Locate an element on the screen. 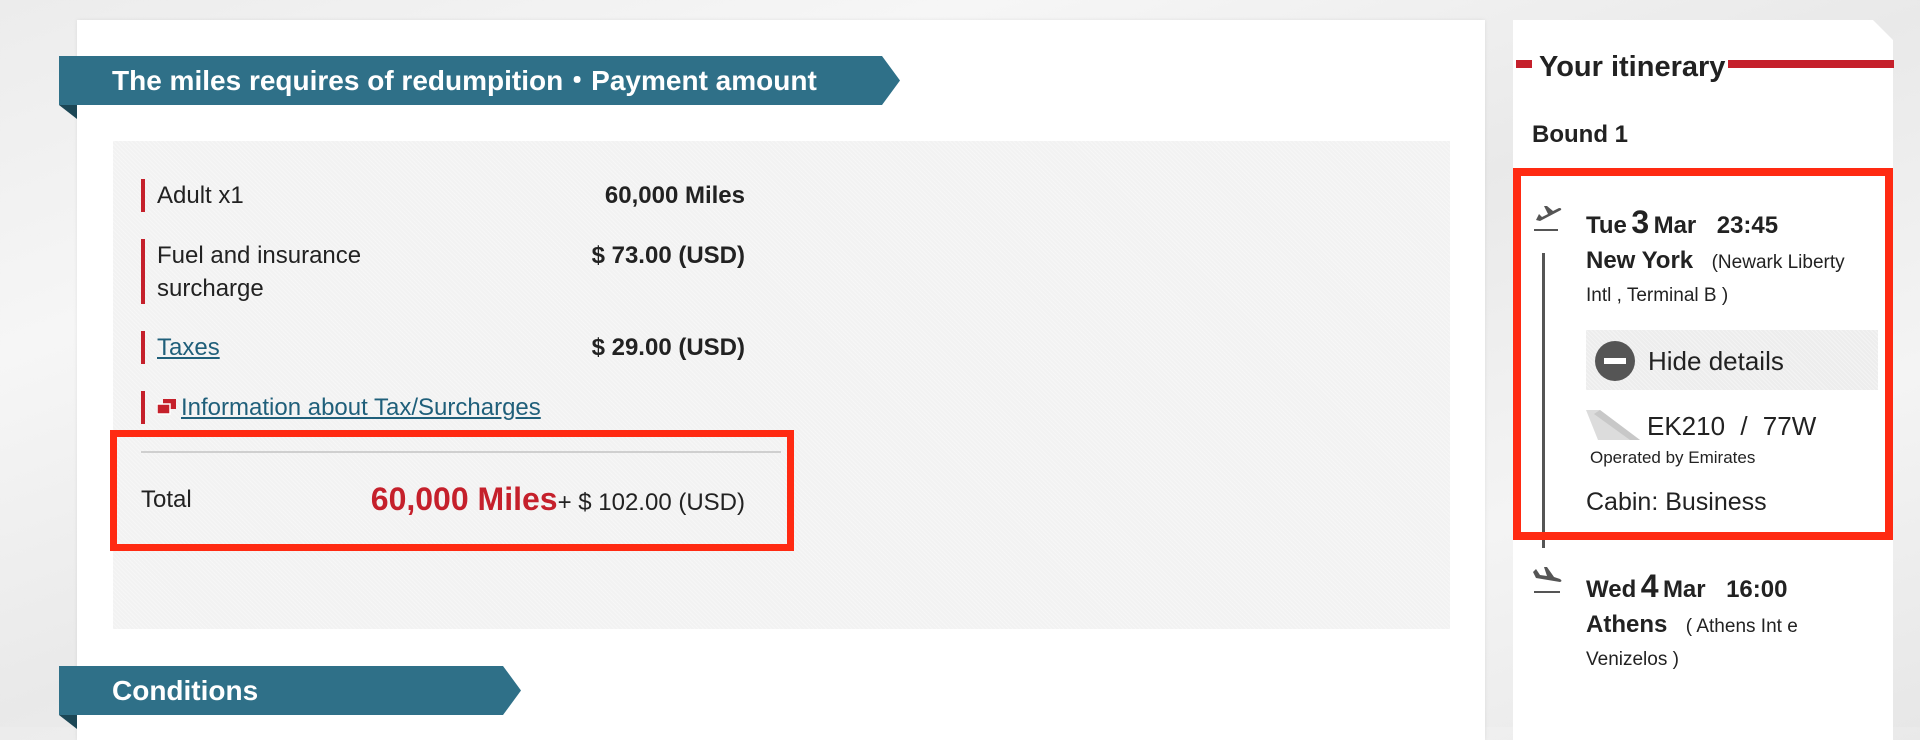 The width and height of the screenshot is (1920, 740). conditions-heading: Conditions is located at coordinates (290, 690).